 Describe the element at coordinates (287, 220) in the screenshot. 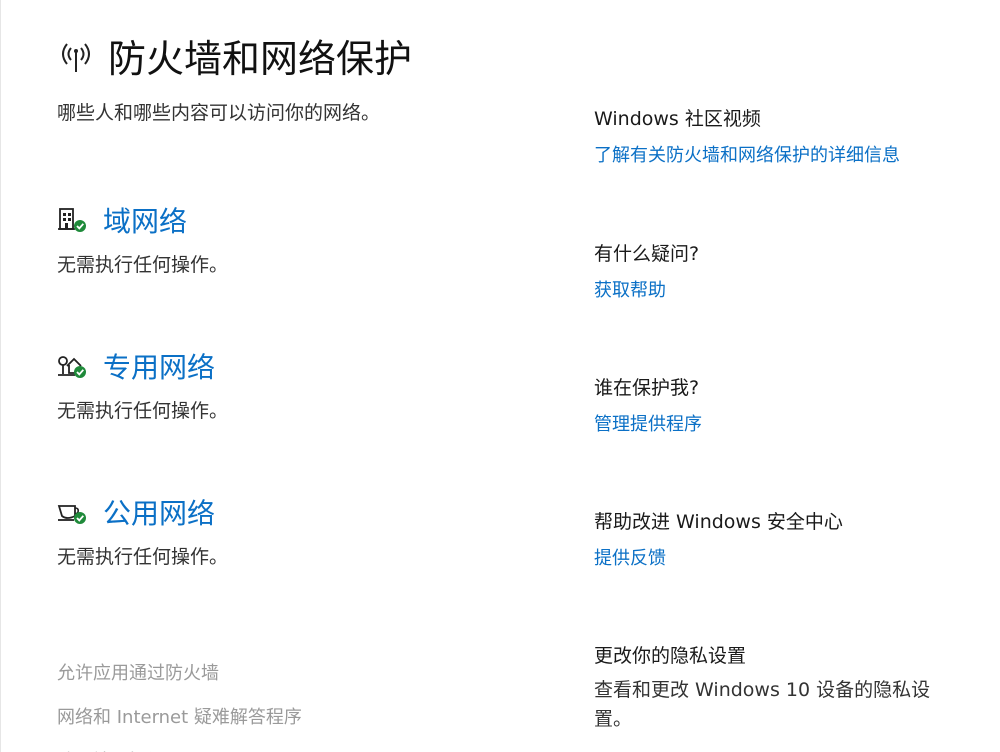

I see `network-domain-header: 域网络` at that location.